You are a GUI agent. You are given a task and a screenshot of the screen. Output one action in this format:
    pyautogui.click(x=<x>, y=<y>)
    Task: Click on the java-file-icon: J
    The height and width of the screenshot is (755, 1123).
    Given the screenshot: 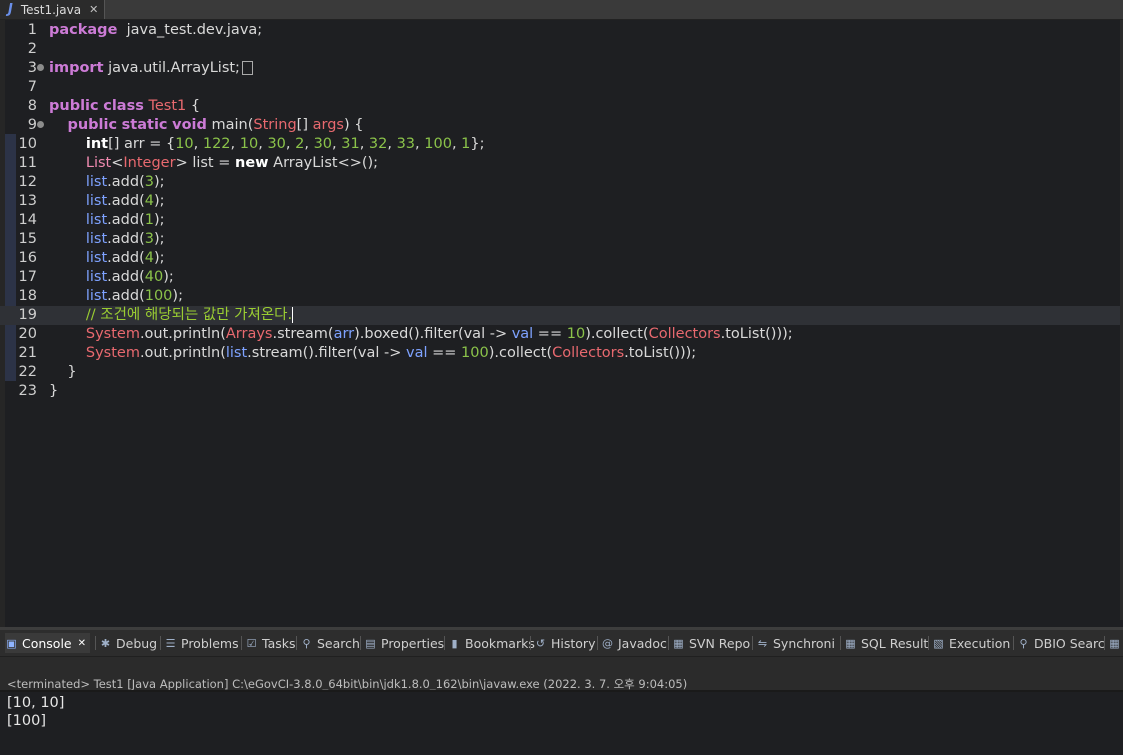 What is the action you would take?
    pyautogui.click(x=10, y=9)
    